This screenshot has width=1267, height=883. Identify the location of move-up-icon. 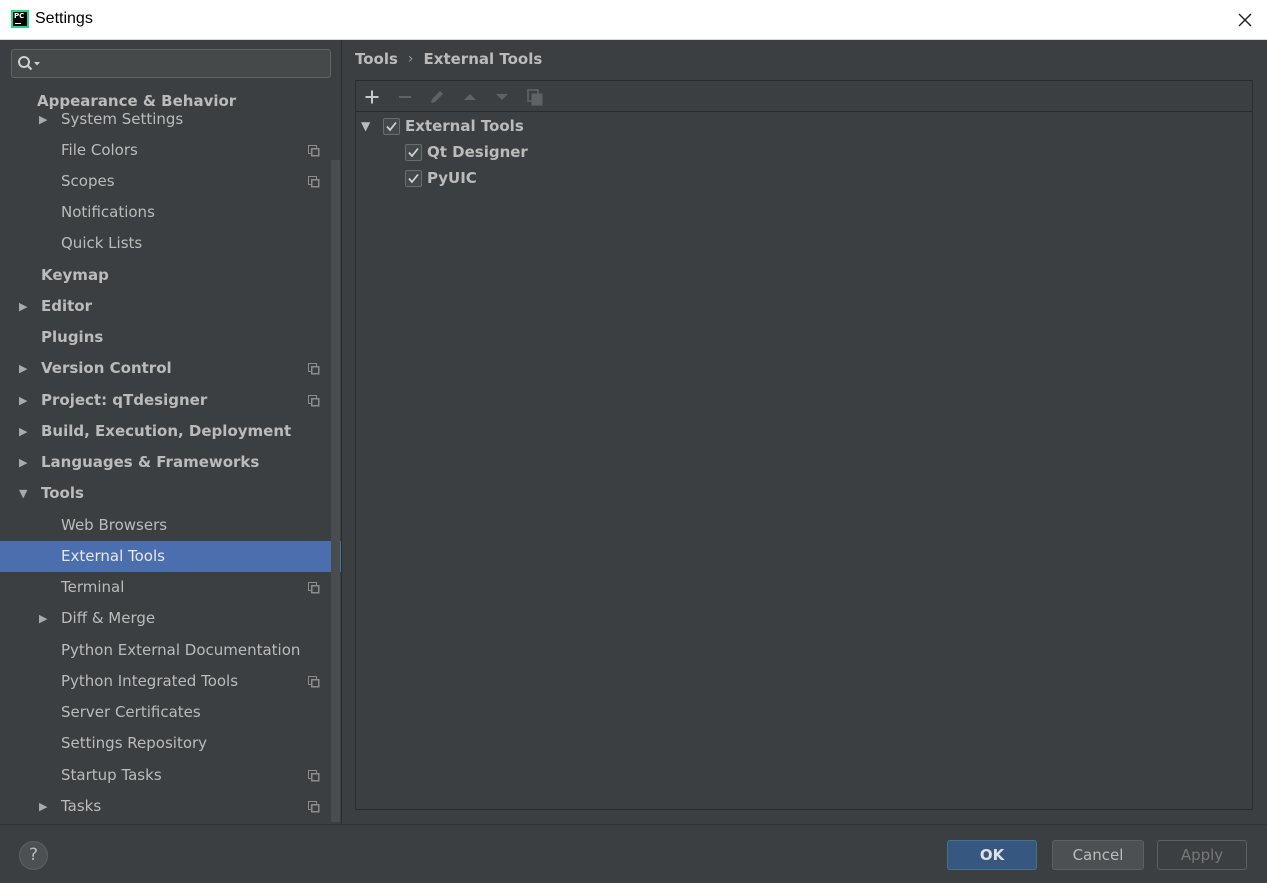
(470, 97).